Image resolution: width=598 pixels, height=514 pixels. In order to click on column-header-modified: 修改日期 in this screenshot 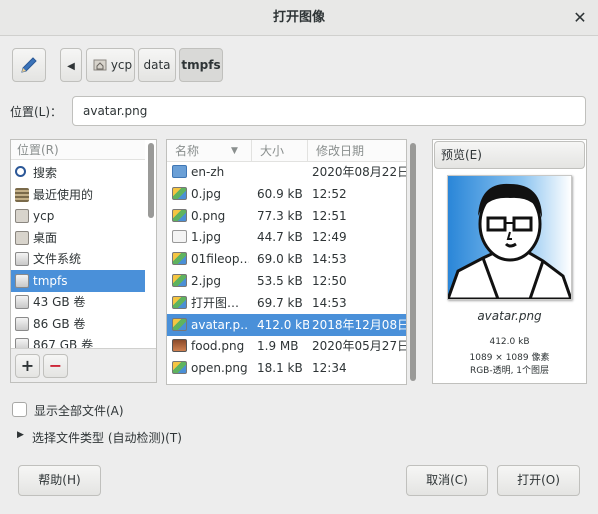, I will do `click(356, 151)`.